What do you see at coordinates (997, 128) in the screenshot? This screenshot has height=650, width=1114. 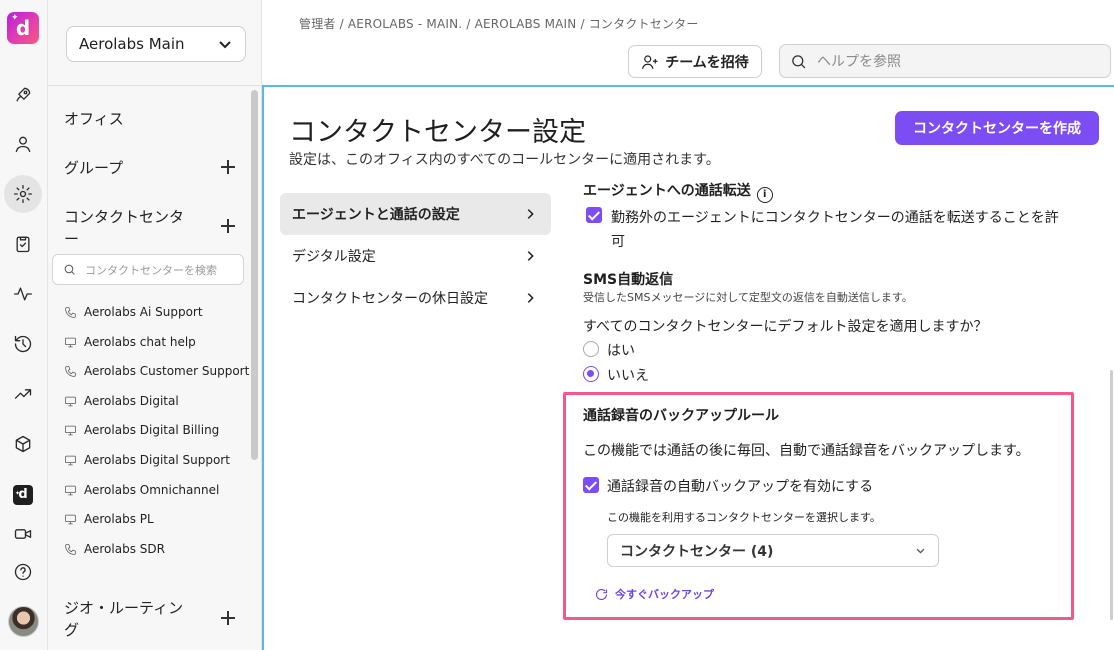 I see `create-contact-center-button: コンタクトセンターを作成` at bounding box center [997, 128].